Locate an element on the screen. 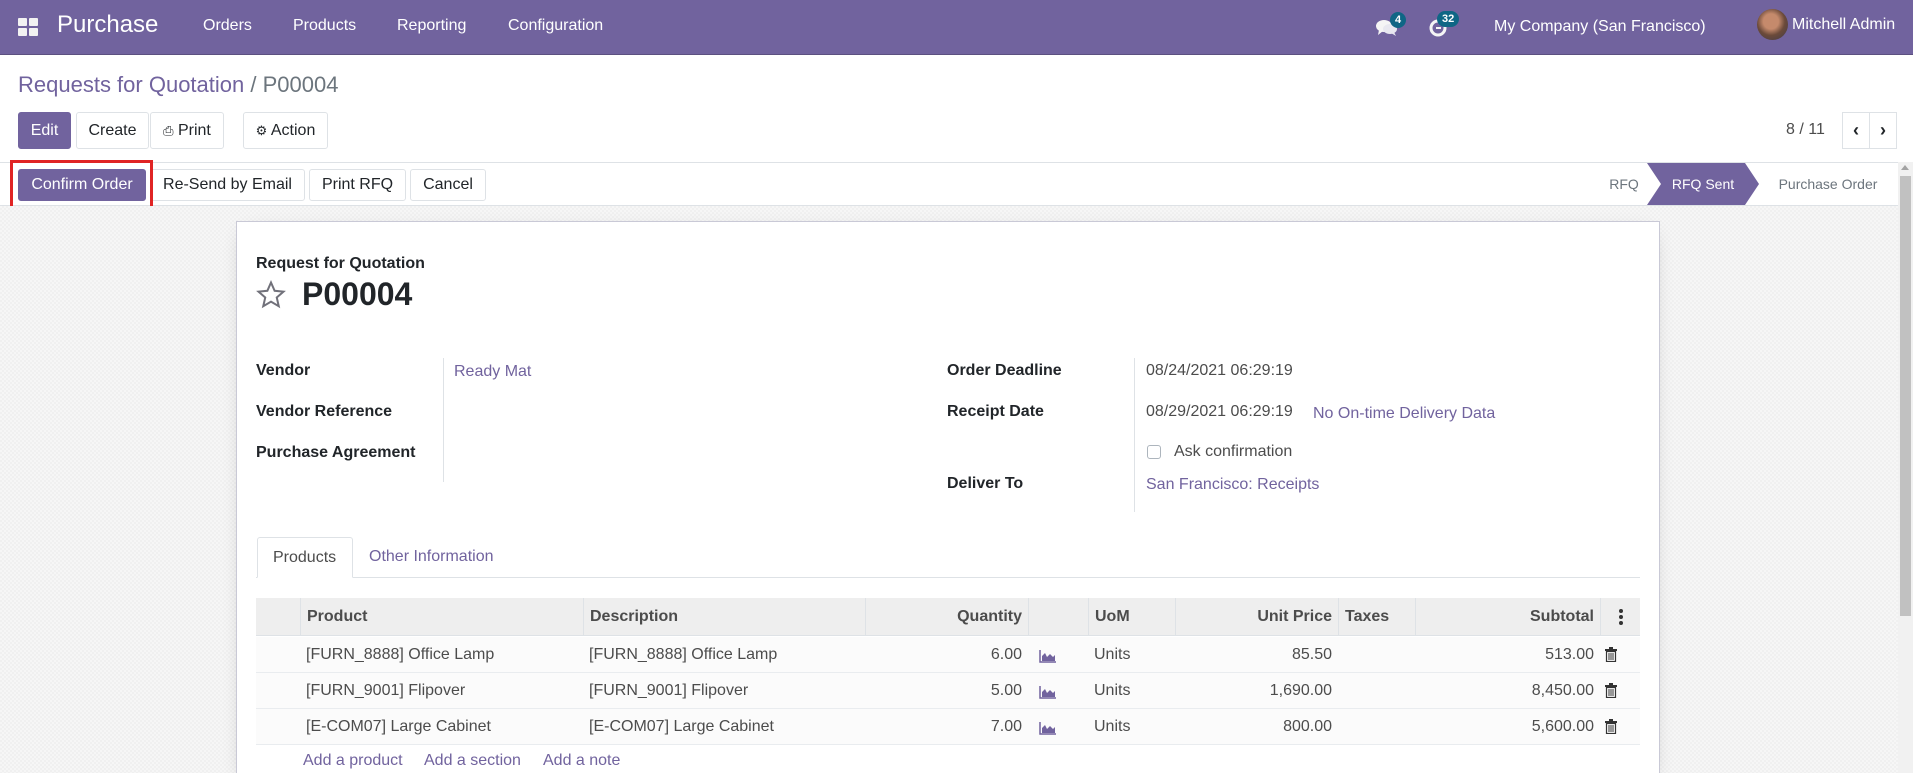 The image size is (1913, 773). left-group-divider is located at coordinates (443, 420).